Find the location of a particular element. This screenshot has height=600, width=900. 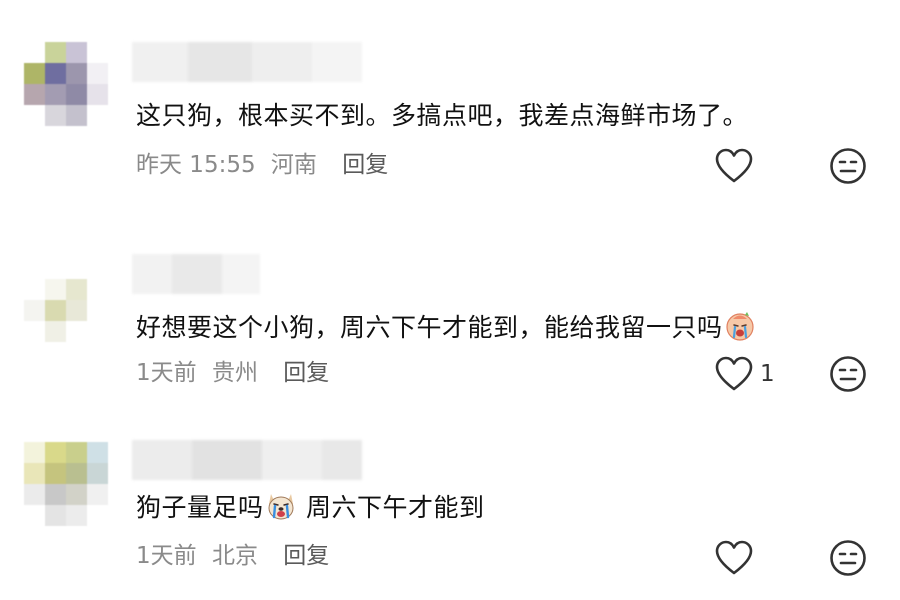

comment-text: 好想要这个小狗，周六下午才能到，能给我留一只吗 is located at coordinates (446, 328).